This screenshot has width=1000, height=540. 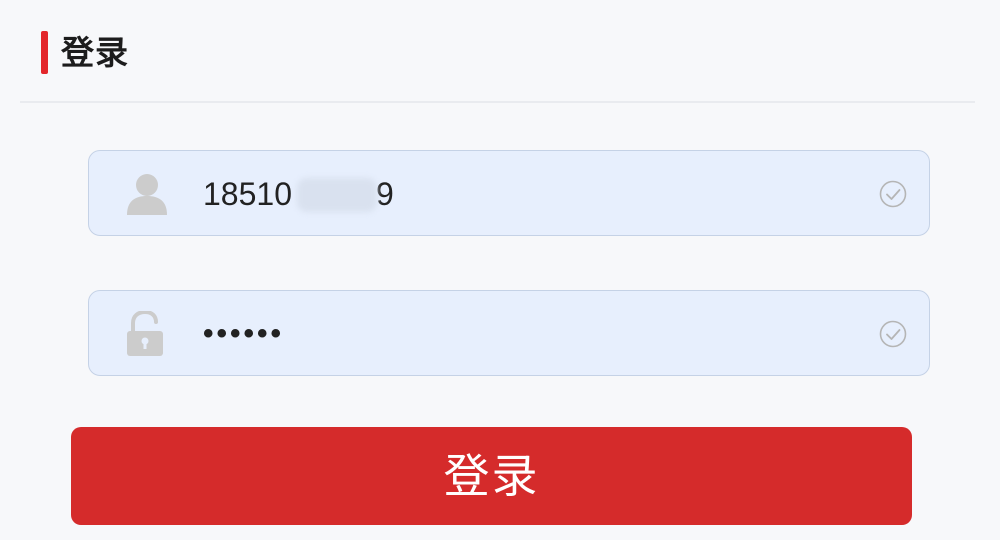 What do you see at coordinates (95, 52) in the screenshot?
I see `page-title: 登录` at bounding box center [95, 52].